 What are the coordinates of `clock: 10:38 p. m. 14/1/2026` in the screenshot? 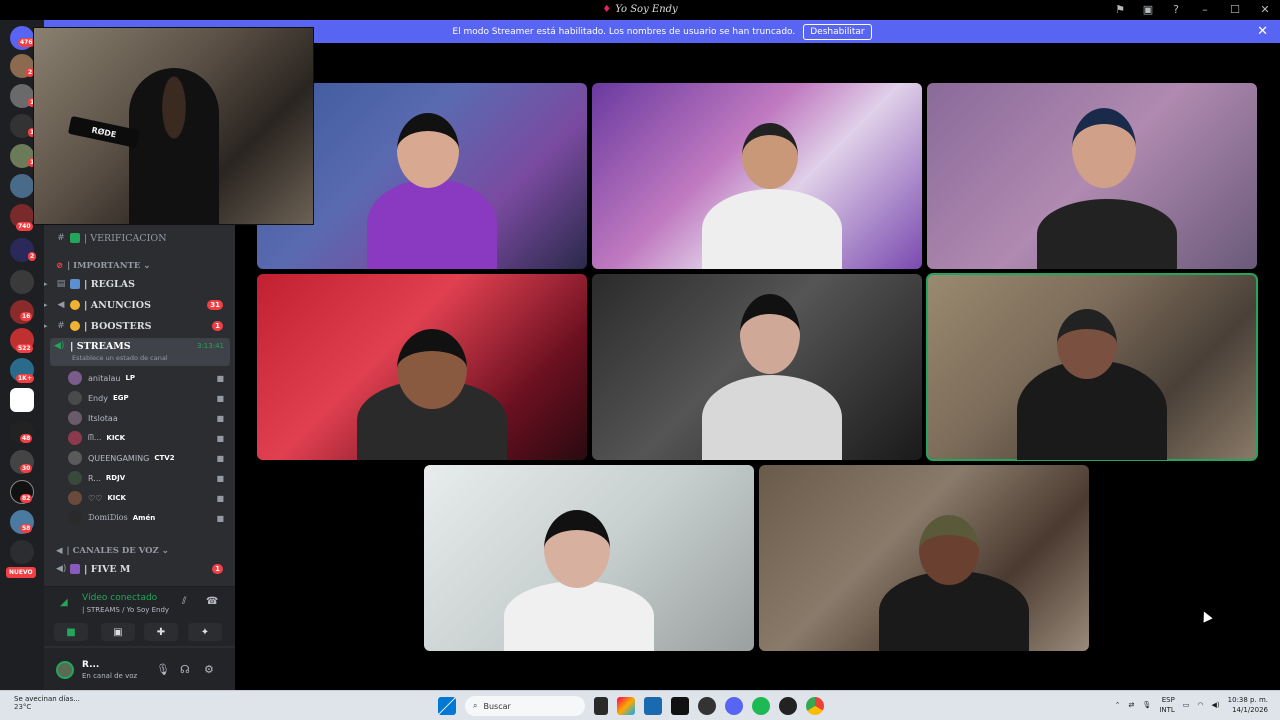 It's located at (1248, 705).